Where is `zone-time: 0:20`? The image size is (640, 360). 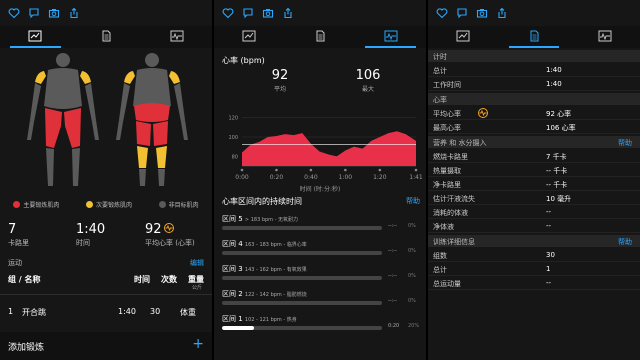
zone-time: 0:20 is located at coordinates (394, 326).